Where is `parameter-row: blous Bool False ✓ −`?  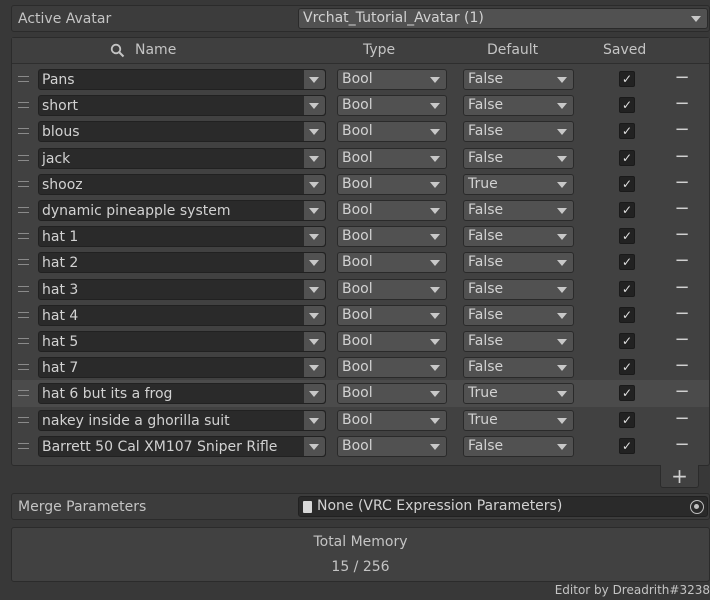 parameter-row: blous Bool False ✓ − is located at coordinates (360, 131).